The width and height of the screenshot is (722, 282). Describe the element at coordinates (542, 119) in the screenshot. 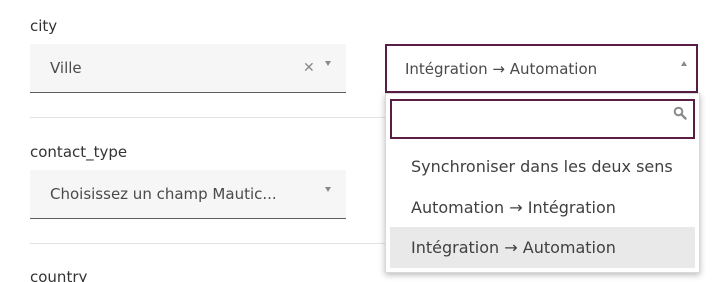

I see `dropdown-search-input` at that location.